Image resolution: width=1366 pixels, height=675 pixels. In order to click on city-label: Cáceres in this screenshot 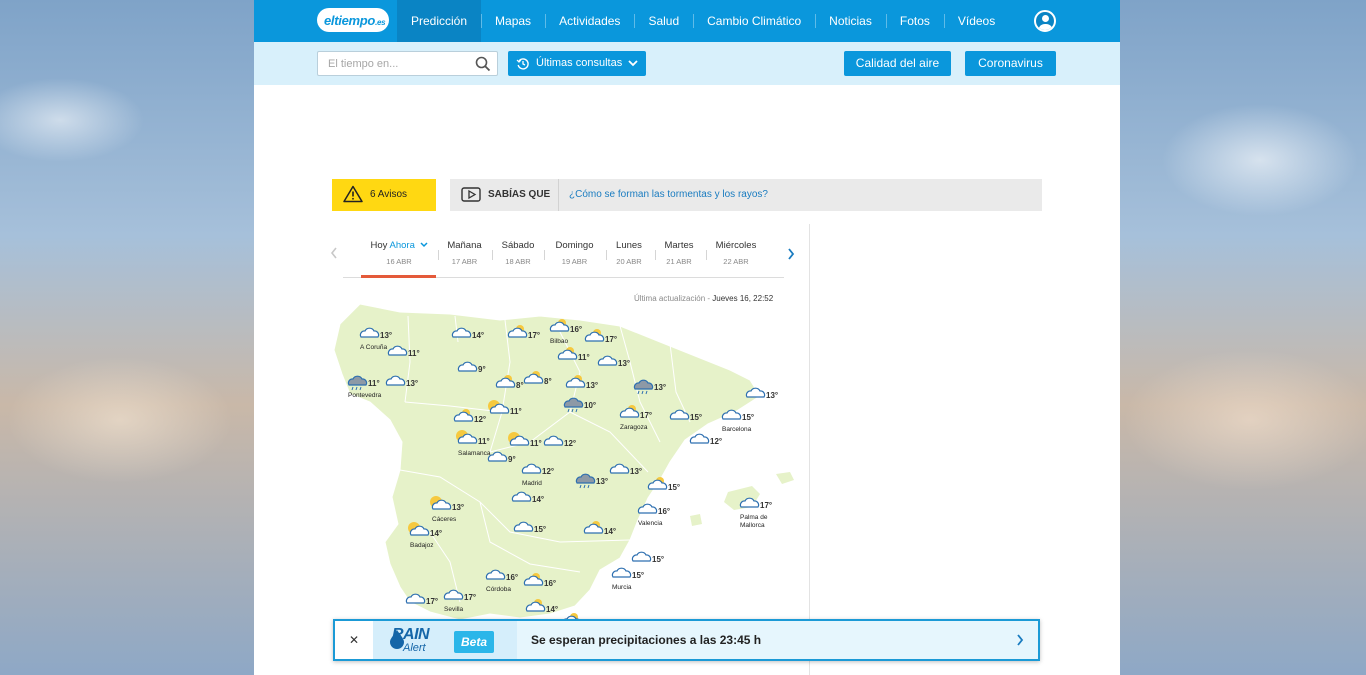, I will do `click(444, 519)`.